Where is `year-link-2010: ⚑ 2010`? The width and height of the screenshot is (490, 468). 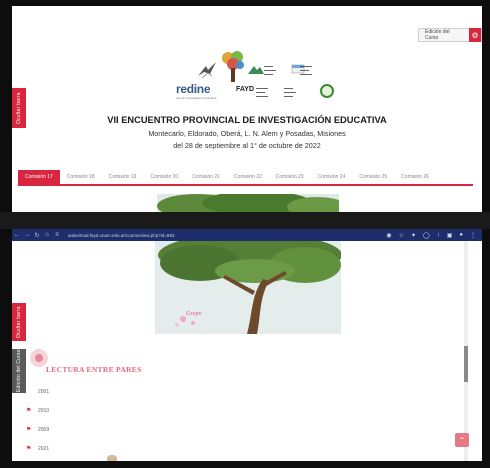
year-link-2010: ⚑ 2010 is located at coordinates (38, 411).